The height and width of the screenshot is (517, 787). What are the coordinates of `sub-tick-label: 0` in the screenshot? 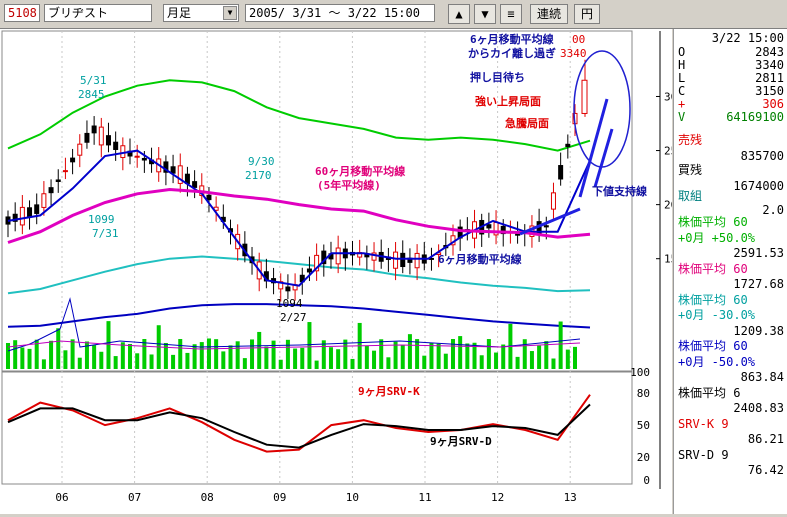 It's located at (646, 480).